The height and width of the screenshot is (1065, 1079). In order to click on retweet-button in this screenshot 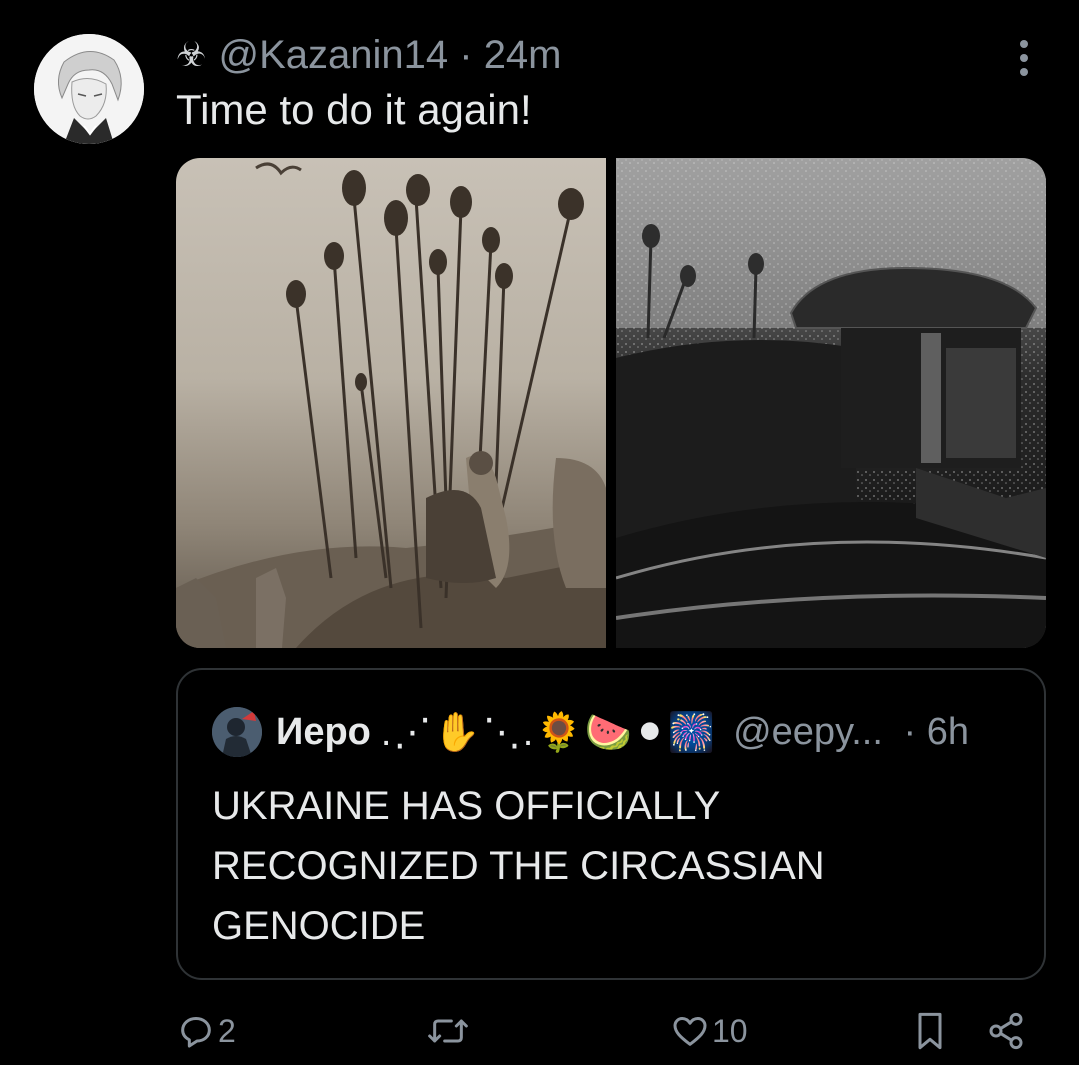, I will do `click(448, 1031)`.